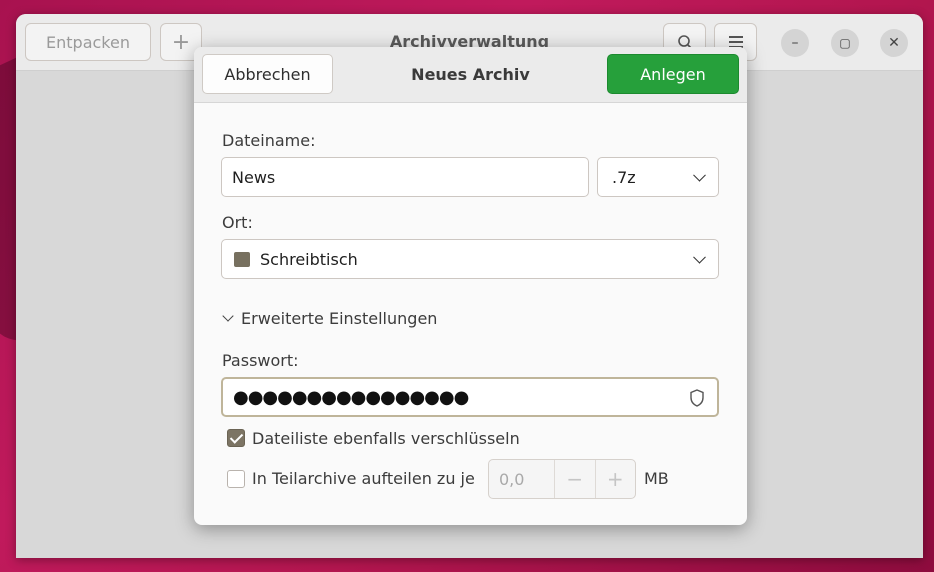  I want to click on advanced-settings-label: Erweiterte Einstellungen, so click(339, 318).